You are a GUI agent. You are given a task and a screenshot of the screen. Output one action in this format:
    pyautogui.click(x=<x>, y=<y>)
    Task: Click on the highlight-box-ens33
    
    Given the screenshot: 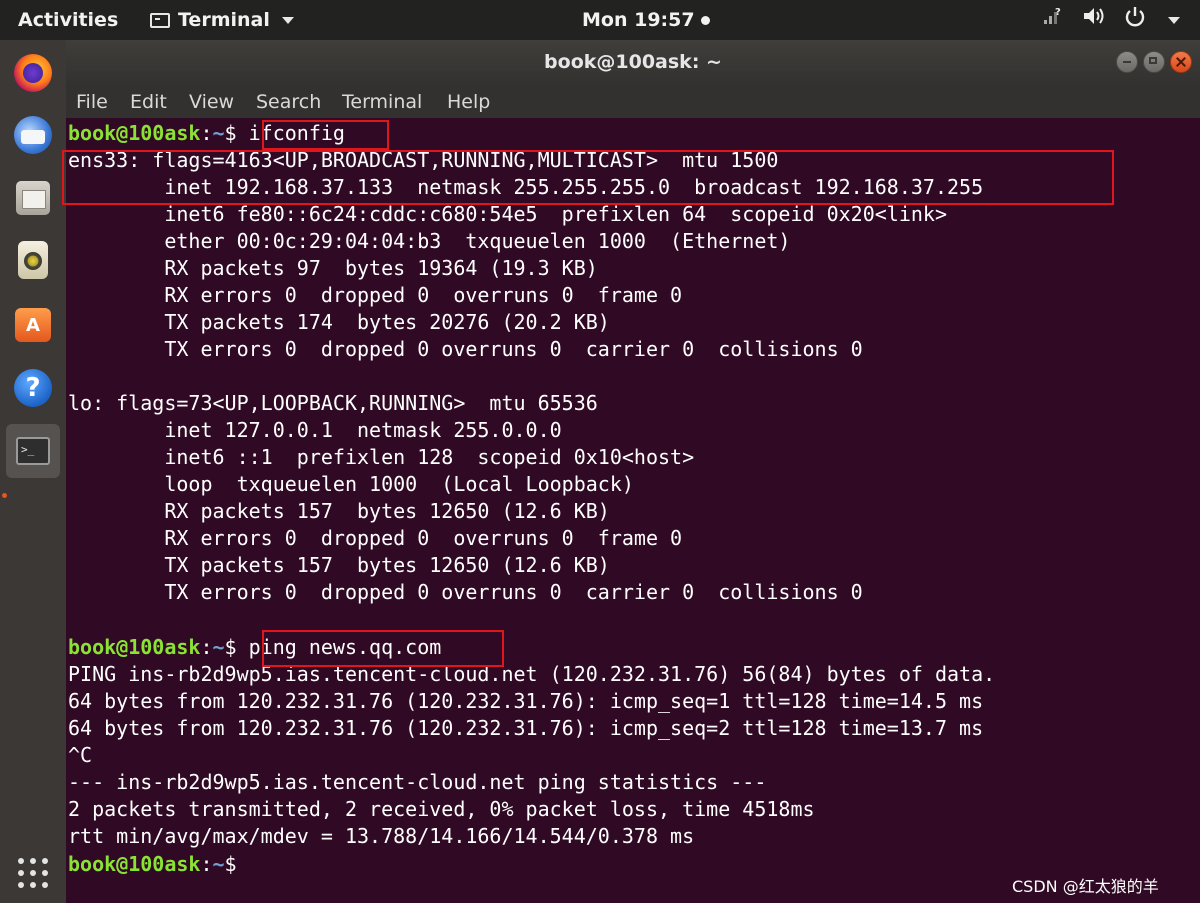 What is the action you would take?
    pyautogui.click(x=588, y=177)
    